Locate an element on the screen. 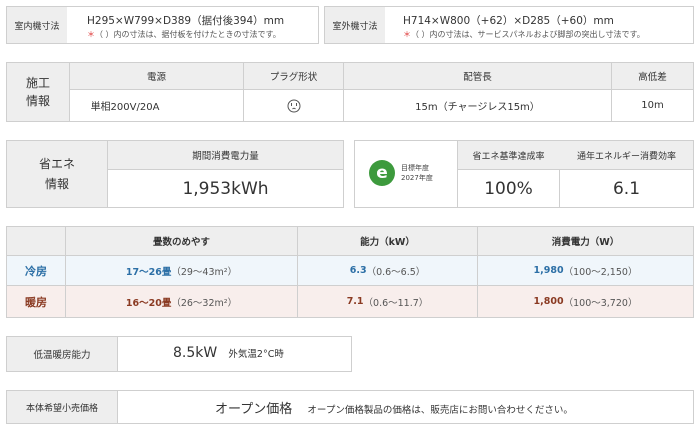 The image size is (700, 428). pipe-length-value: 15m（チャージレス15m） is located at coordinates (477, 107).